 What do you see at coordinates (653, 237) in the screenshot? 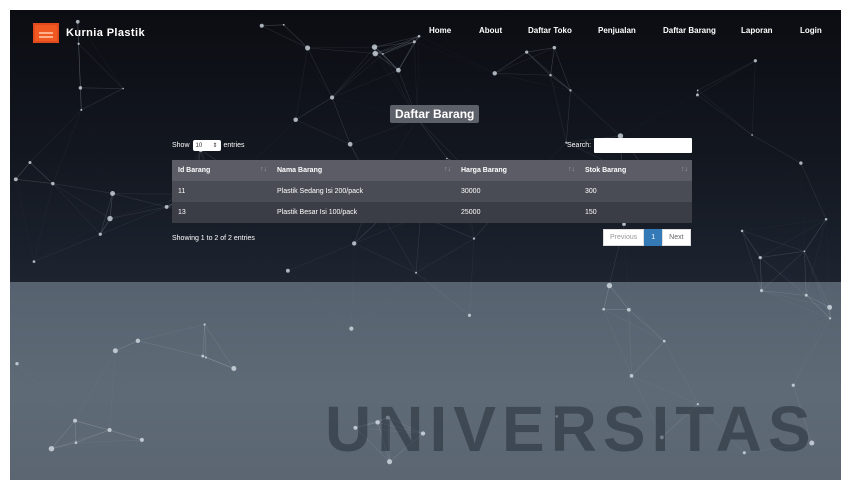
I see `page-1-button: 1` at bounding box center [653, 237].